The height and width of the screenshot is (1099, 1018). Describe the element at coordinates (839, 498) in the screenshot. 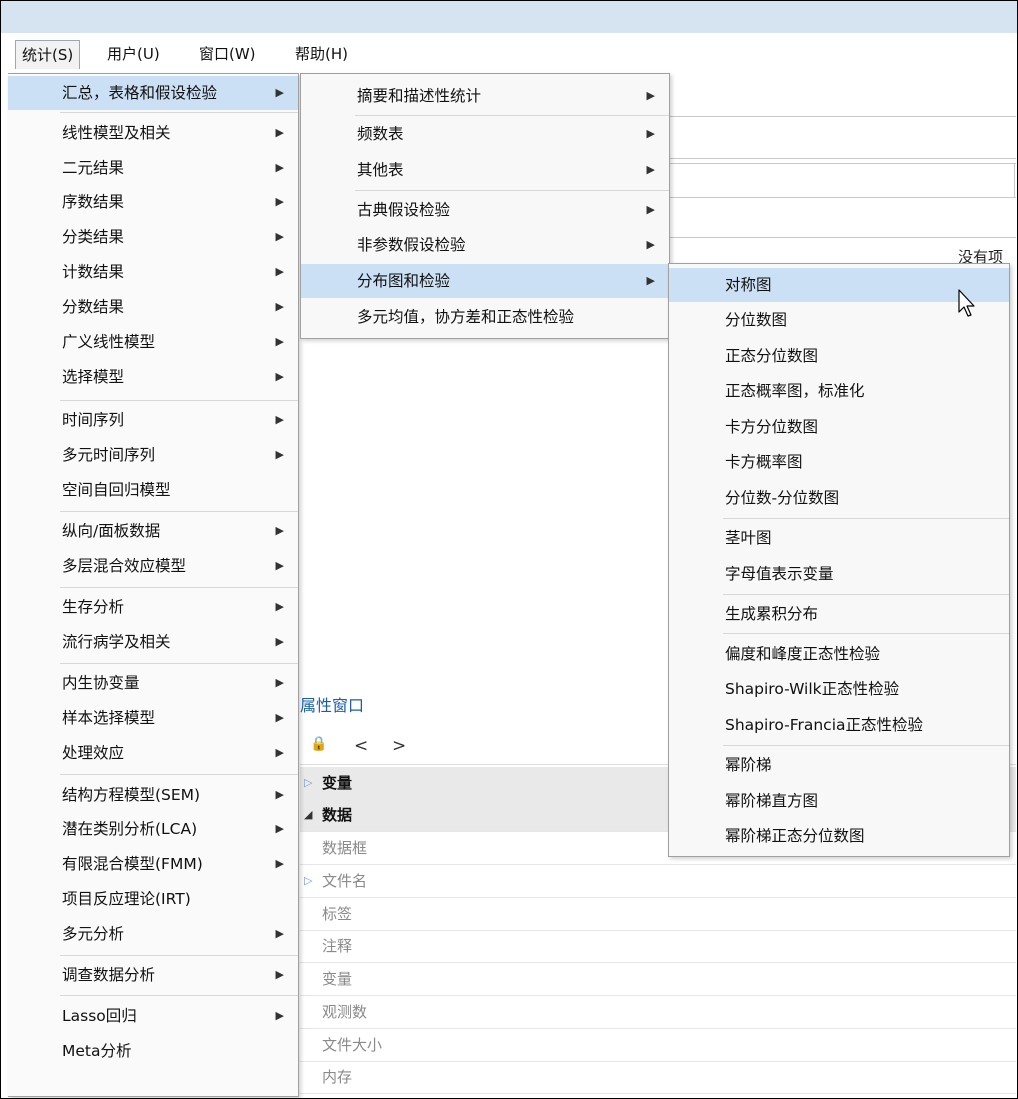

I see `menu-item-qq-plot: 分位数-分位数图` at that location.